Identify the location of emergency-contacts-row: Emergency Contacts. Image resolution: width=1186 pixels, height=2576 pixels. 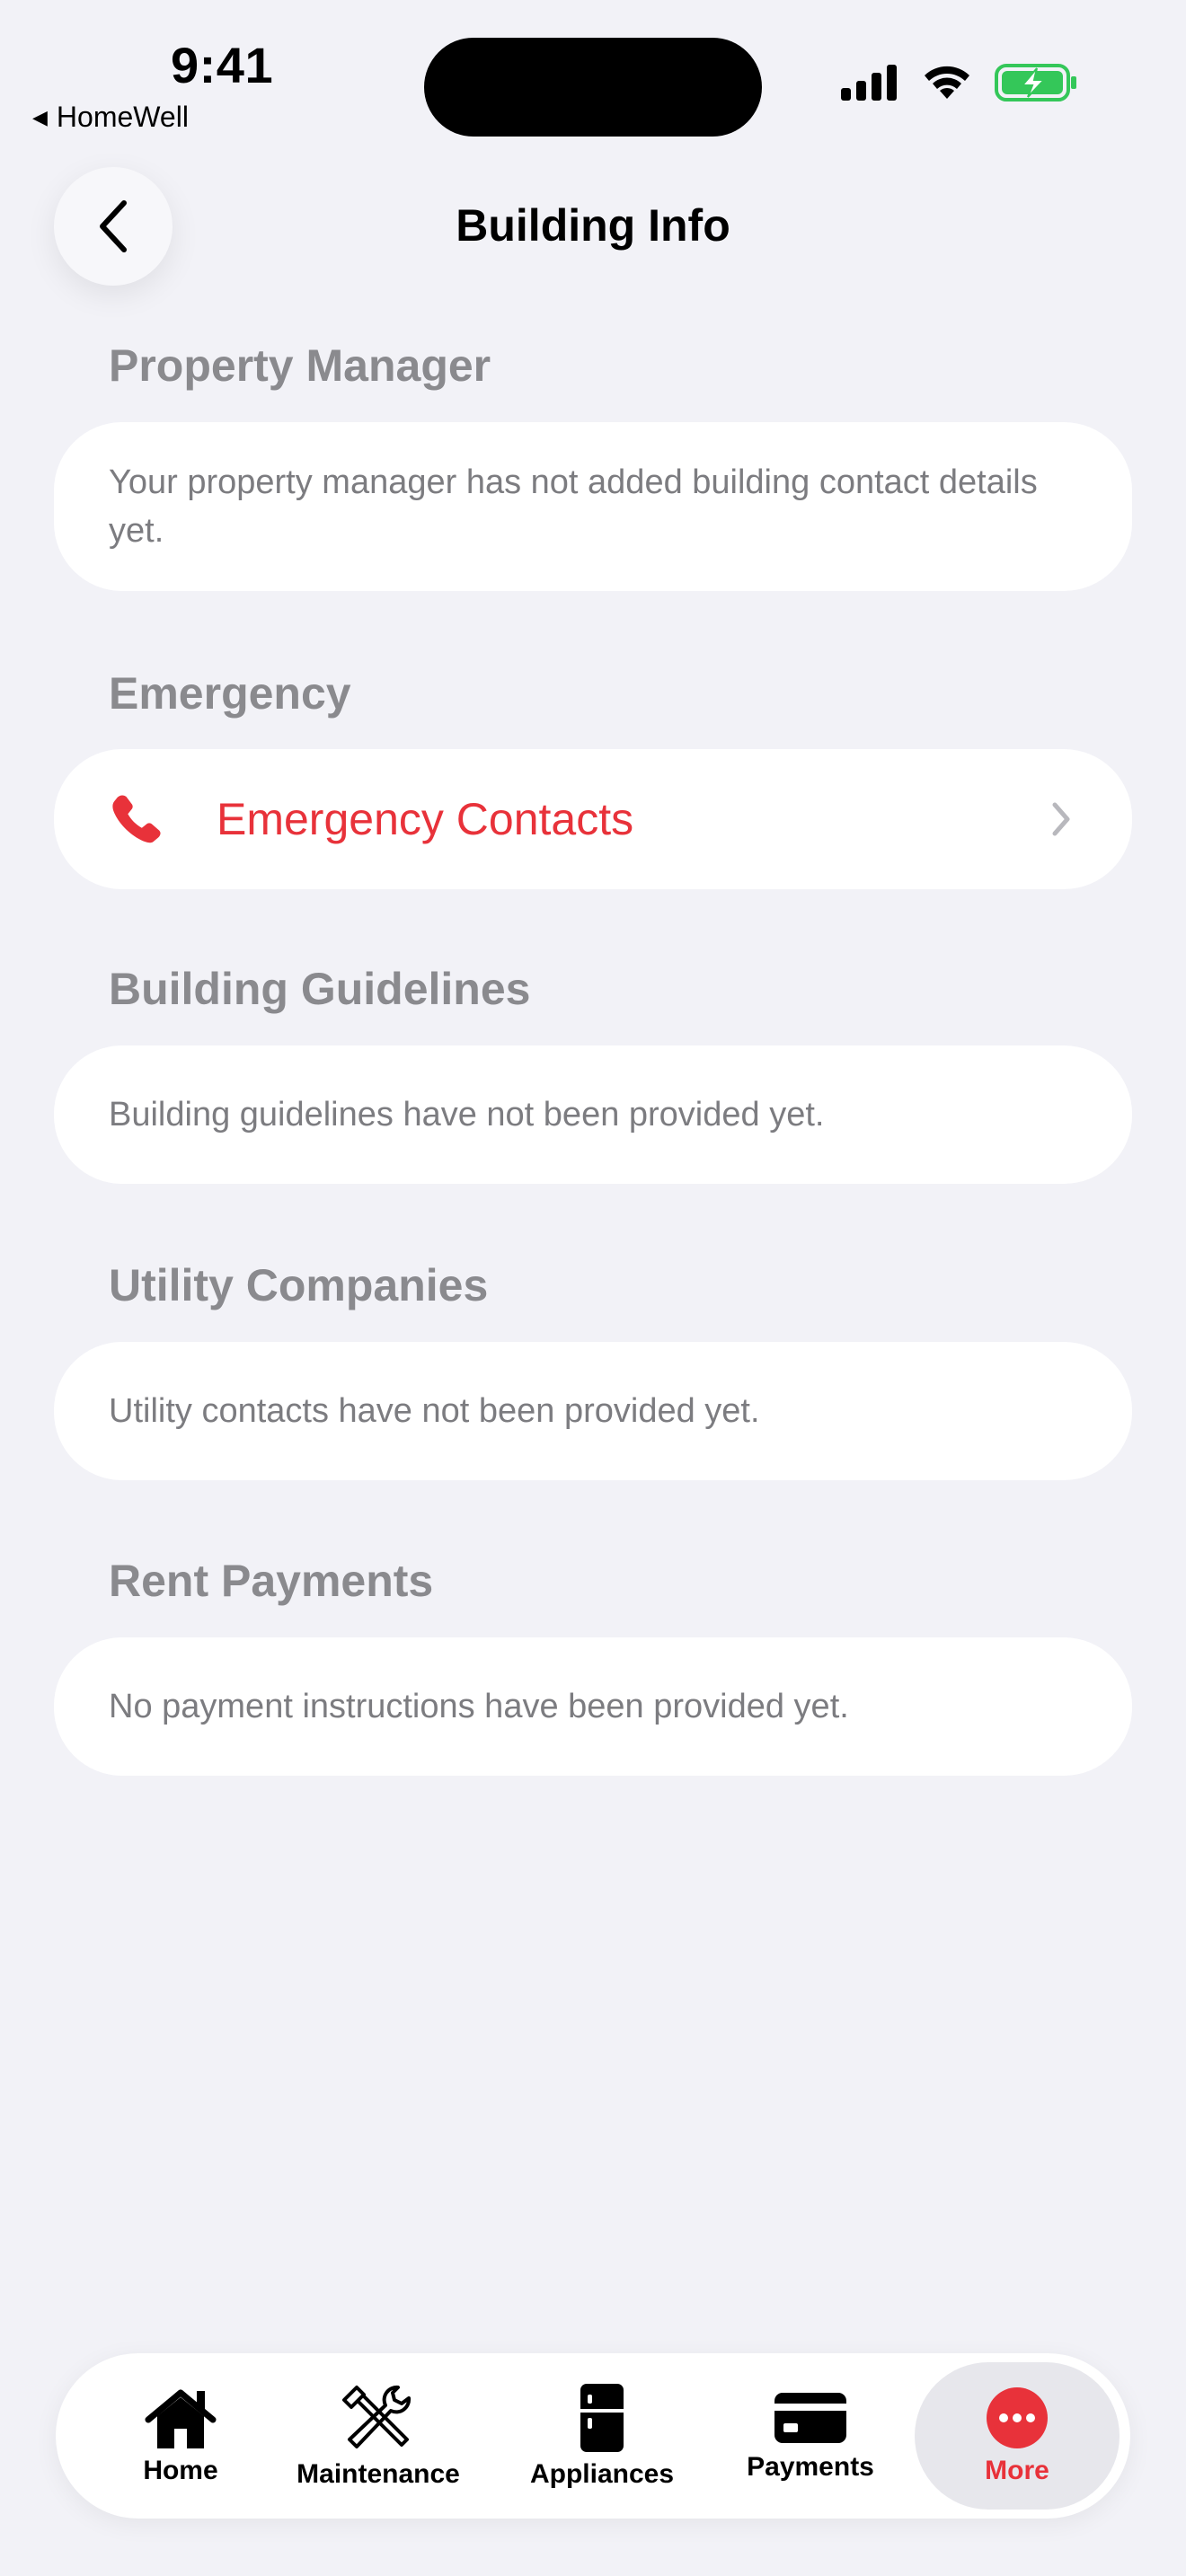
(593, 819).